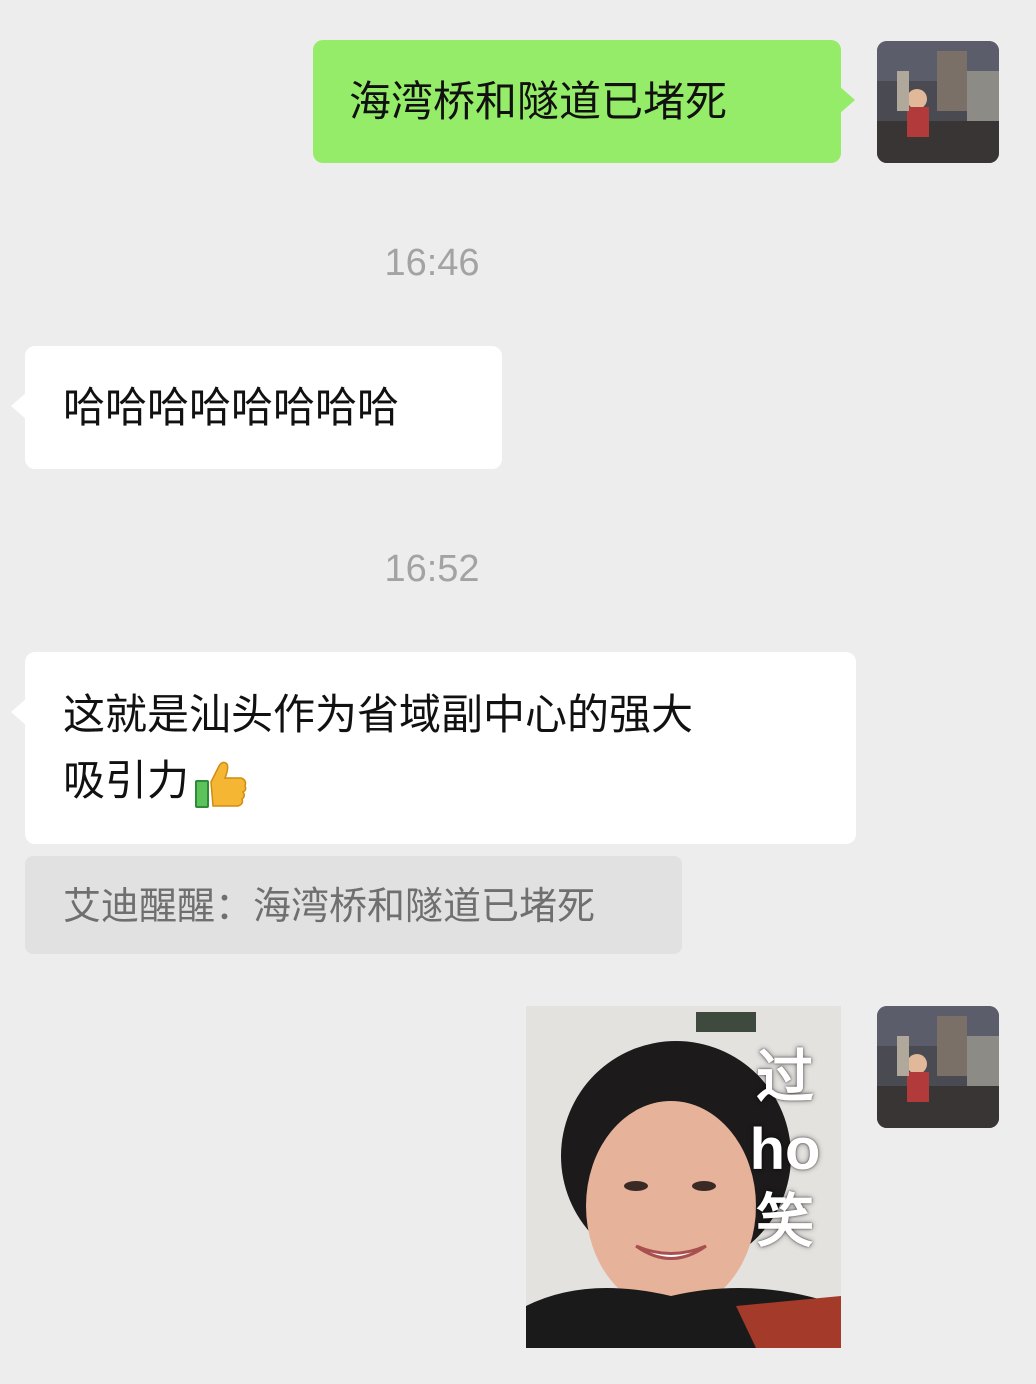  Describe the element at coordinates (432, 263) in the screenshot. I see `message-timestamp: 16:46` at that location.